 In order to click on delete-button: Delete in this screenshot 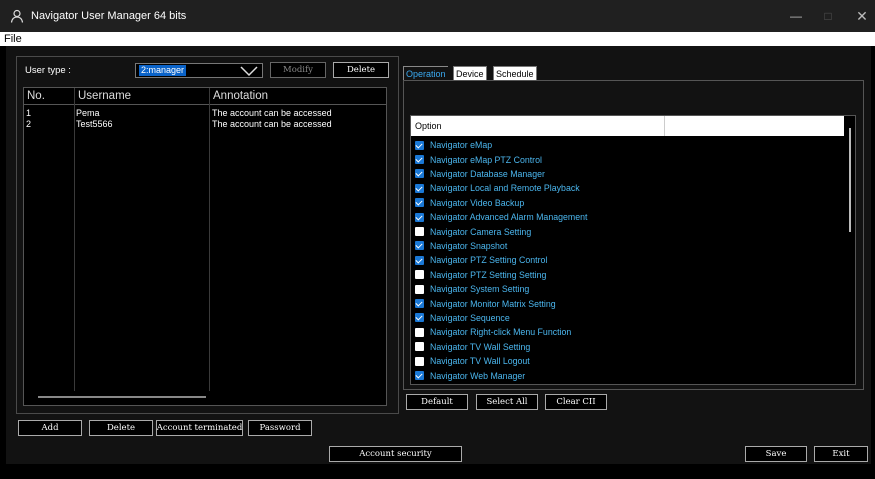, I will do `click(121, 428)`.